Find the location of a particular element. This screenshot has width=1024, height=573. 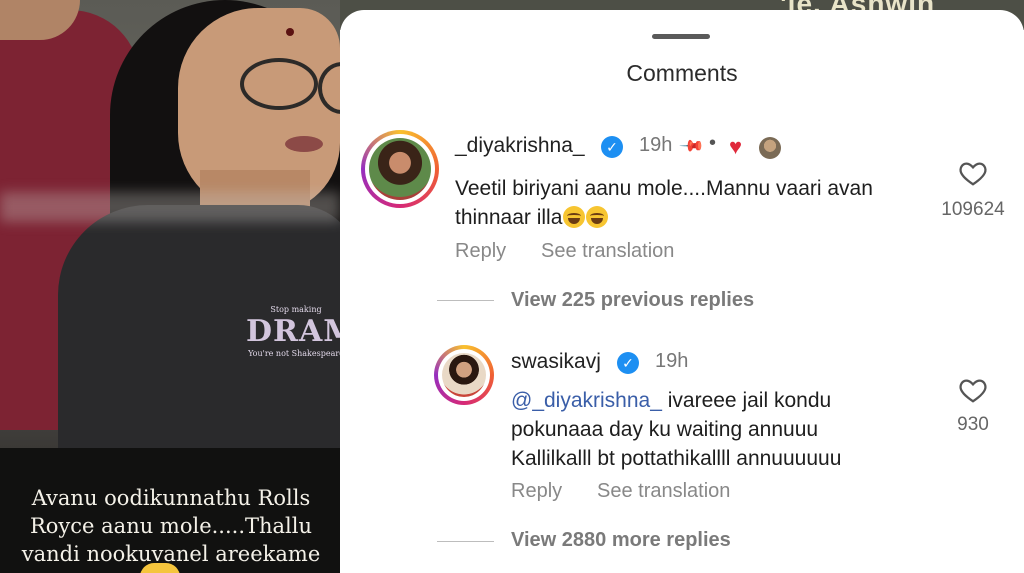

bindi is located at coordinates (290, 32).